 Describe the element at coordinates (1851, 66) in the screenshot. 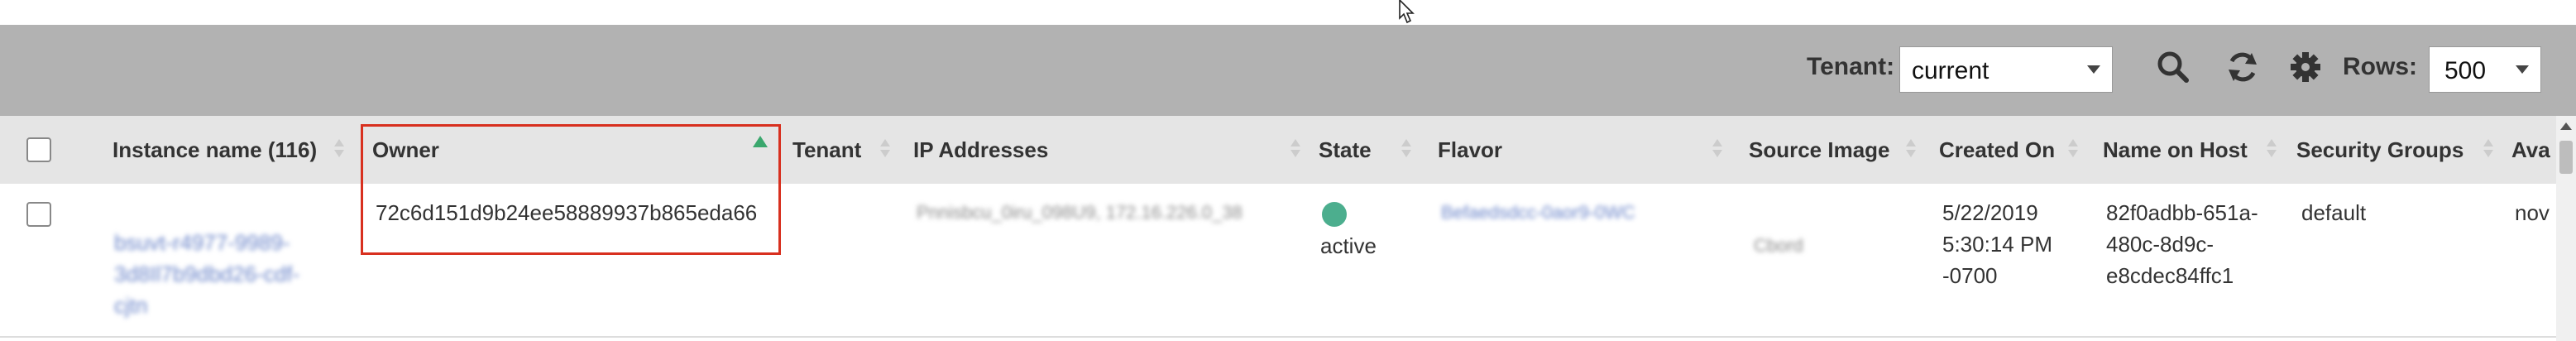

I see `tenant-label: Tenant:` at that location.